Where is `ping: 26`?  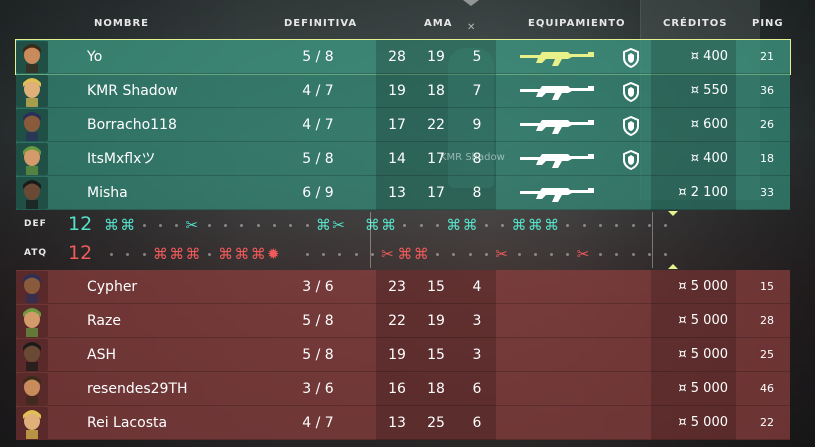 ping: 26 is located at coordinates (767, 124).